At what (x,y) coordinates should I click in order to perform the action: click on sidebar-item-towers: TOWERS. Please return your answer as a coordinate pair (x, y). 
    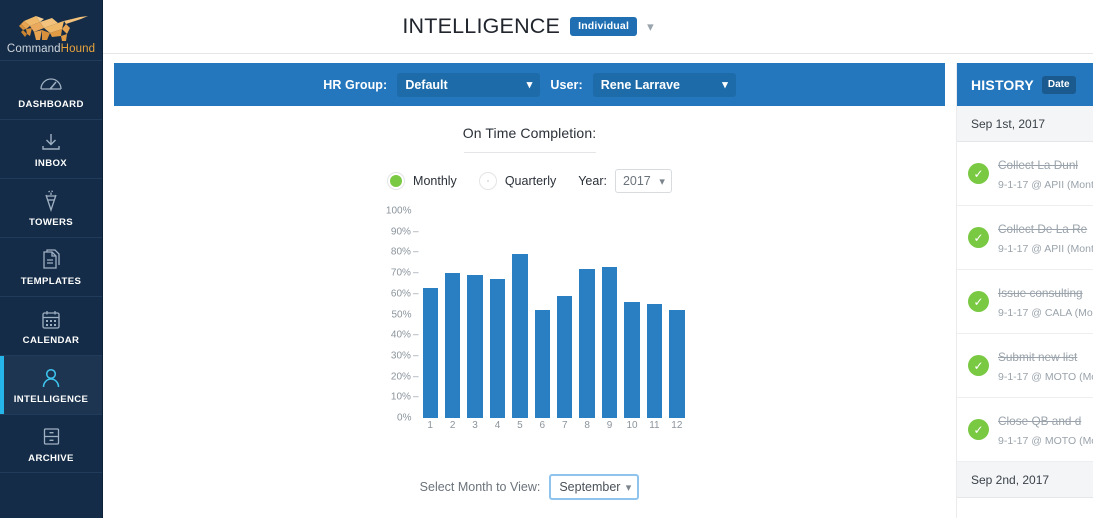
    Looking at the image, I should click on (51, 207).